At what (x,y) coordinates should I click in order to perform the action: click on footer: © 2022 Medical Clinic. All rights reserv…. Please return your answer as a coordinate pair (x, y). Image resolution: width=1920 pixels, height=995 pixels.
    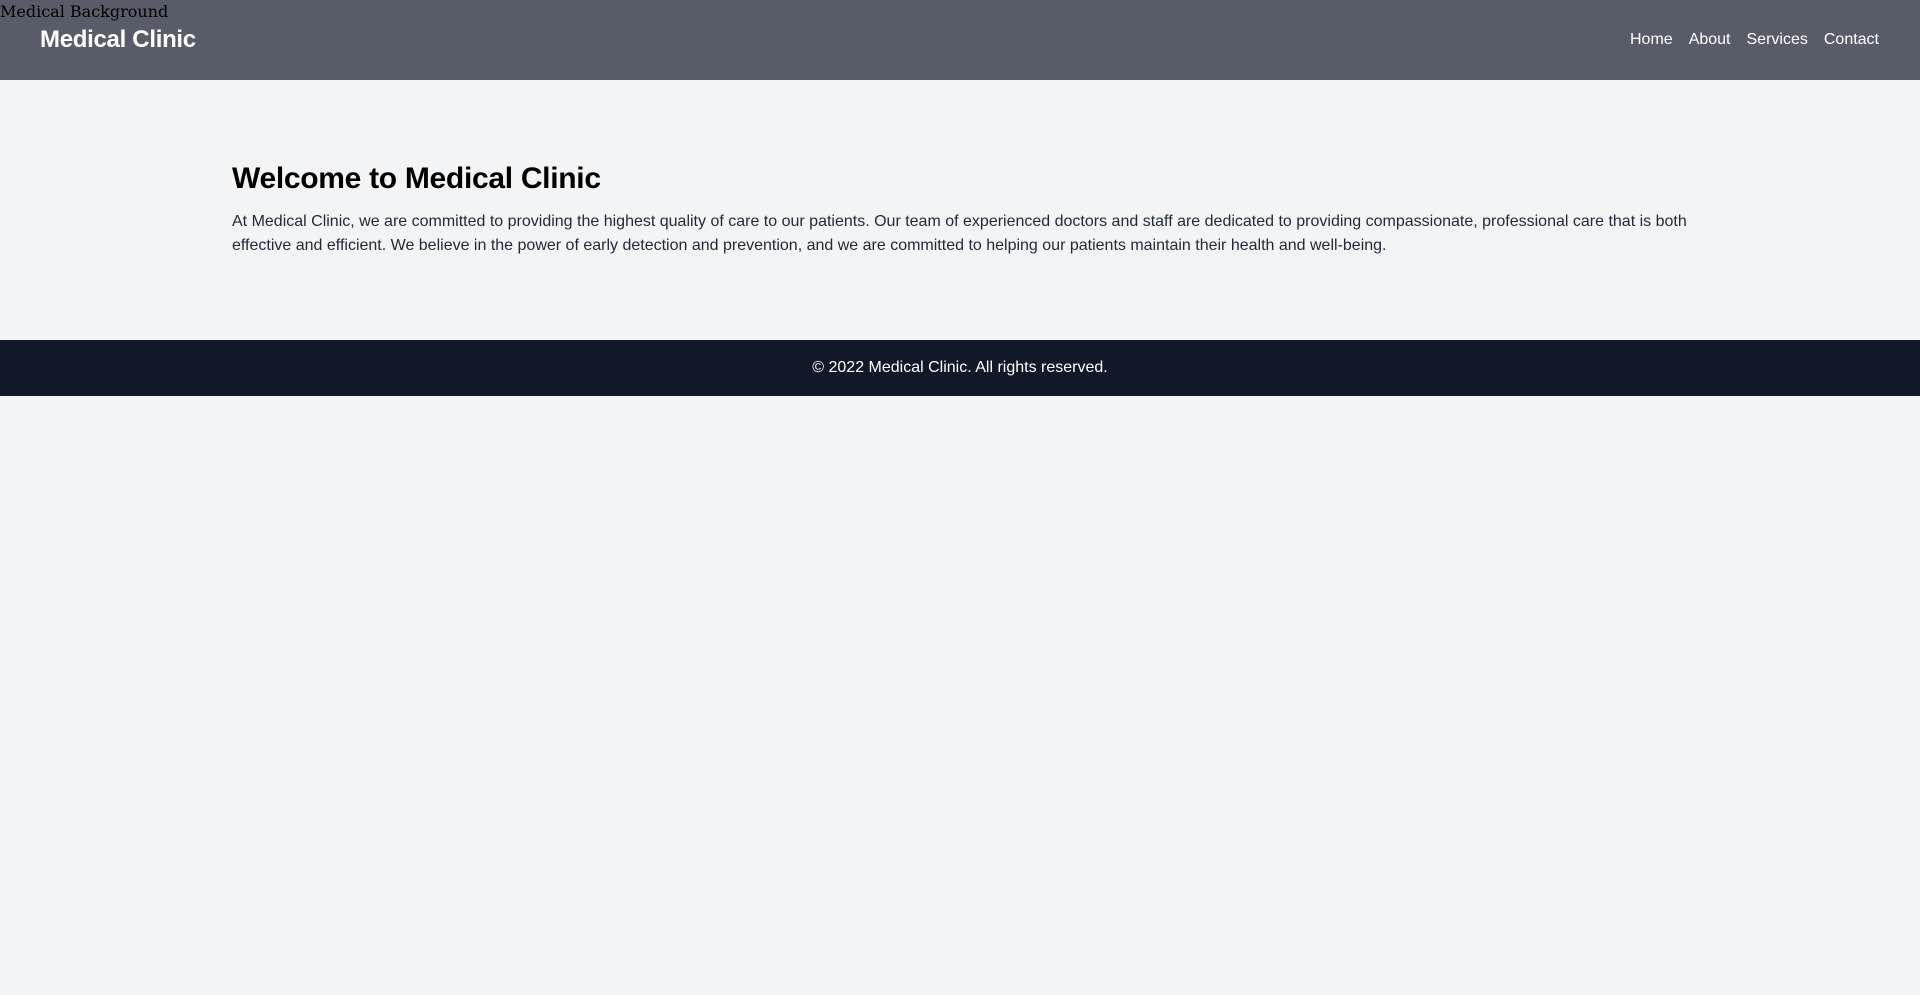
    Looking at the image, I should click on (960, 368).